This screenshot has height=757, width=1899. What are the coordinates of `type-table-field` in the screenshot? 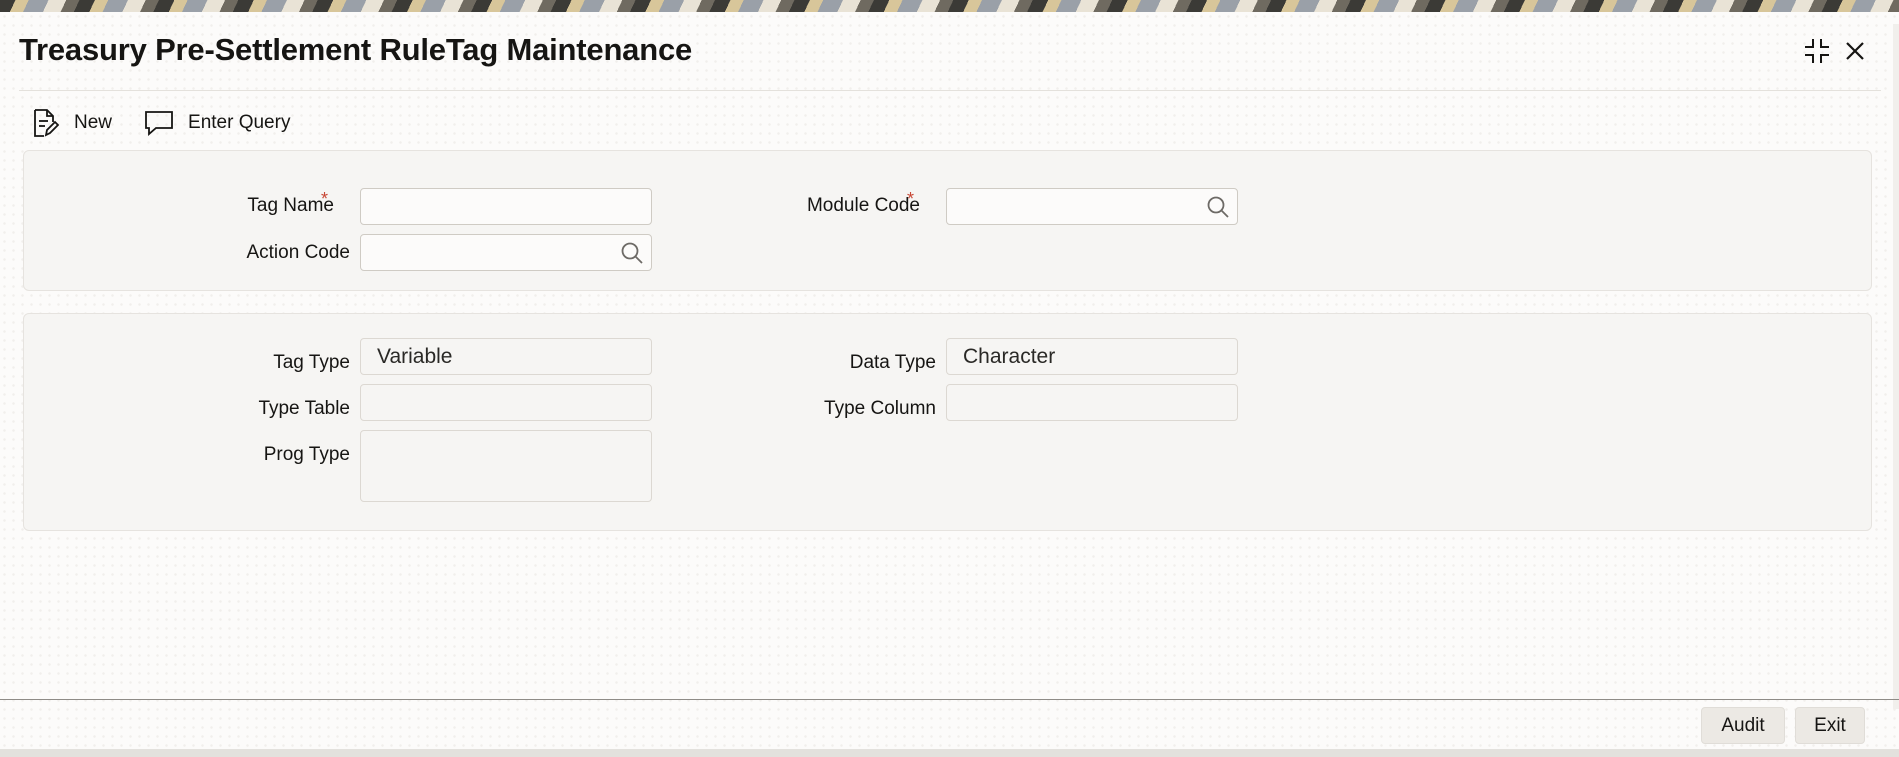 It's located at (506, 402).